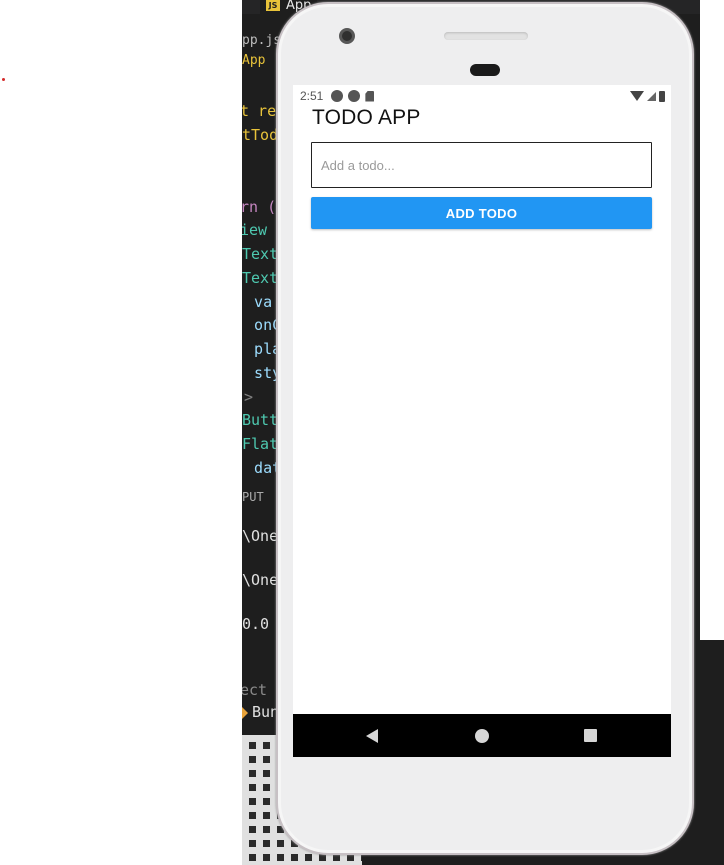 The image size is (724, 865). What do you see at coordinates (481, 213) in the screenshot?
I see `add-todo-button: ADD TODO` at bounding box center [481, 213].